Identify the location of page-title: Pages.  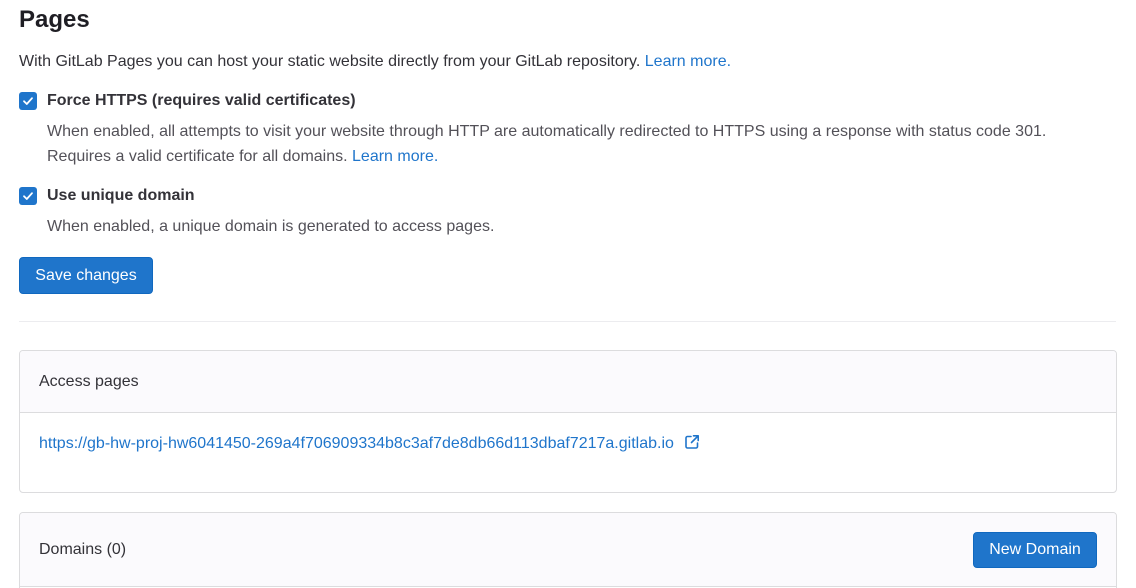
(54, 19).